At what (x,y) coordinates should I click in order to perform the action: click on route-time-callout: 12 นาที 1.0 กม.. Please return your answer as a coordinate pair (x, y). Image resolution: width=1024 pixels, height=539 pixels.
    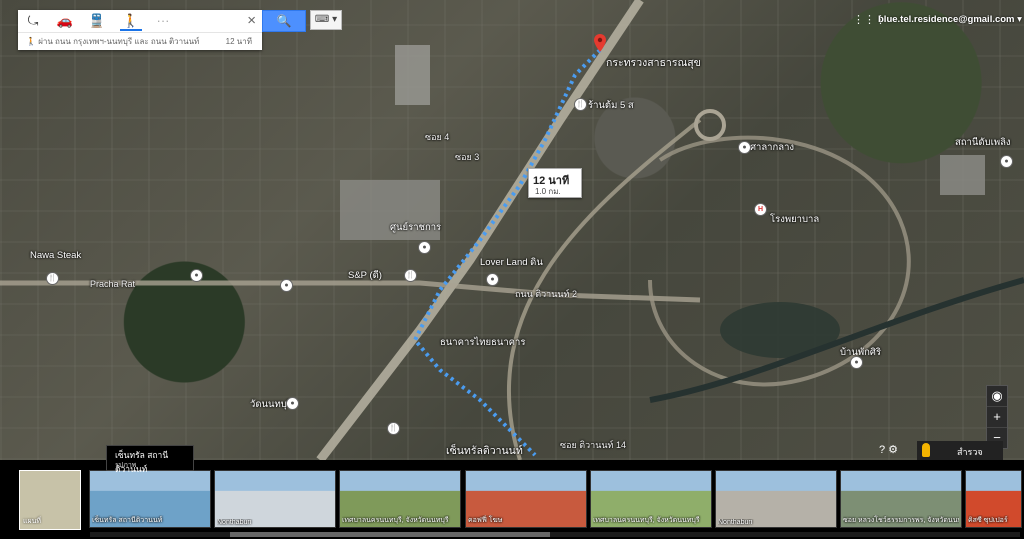
    Looking at the image, I should click on (555, 183).